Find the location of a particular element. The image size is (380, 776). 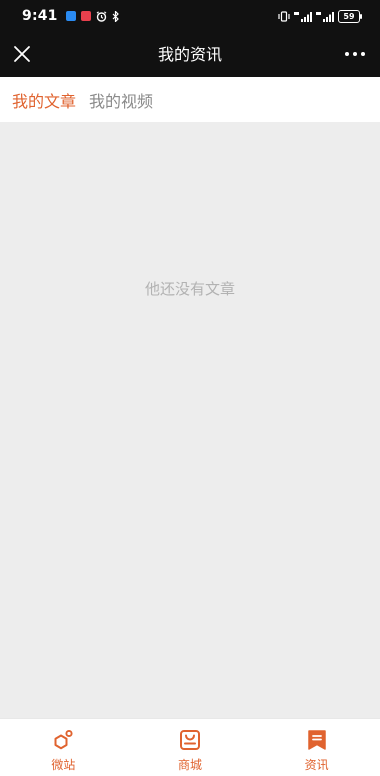

status-time: 9:41 is located at coordinates (40, 16).